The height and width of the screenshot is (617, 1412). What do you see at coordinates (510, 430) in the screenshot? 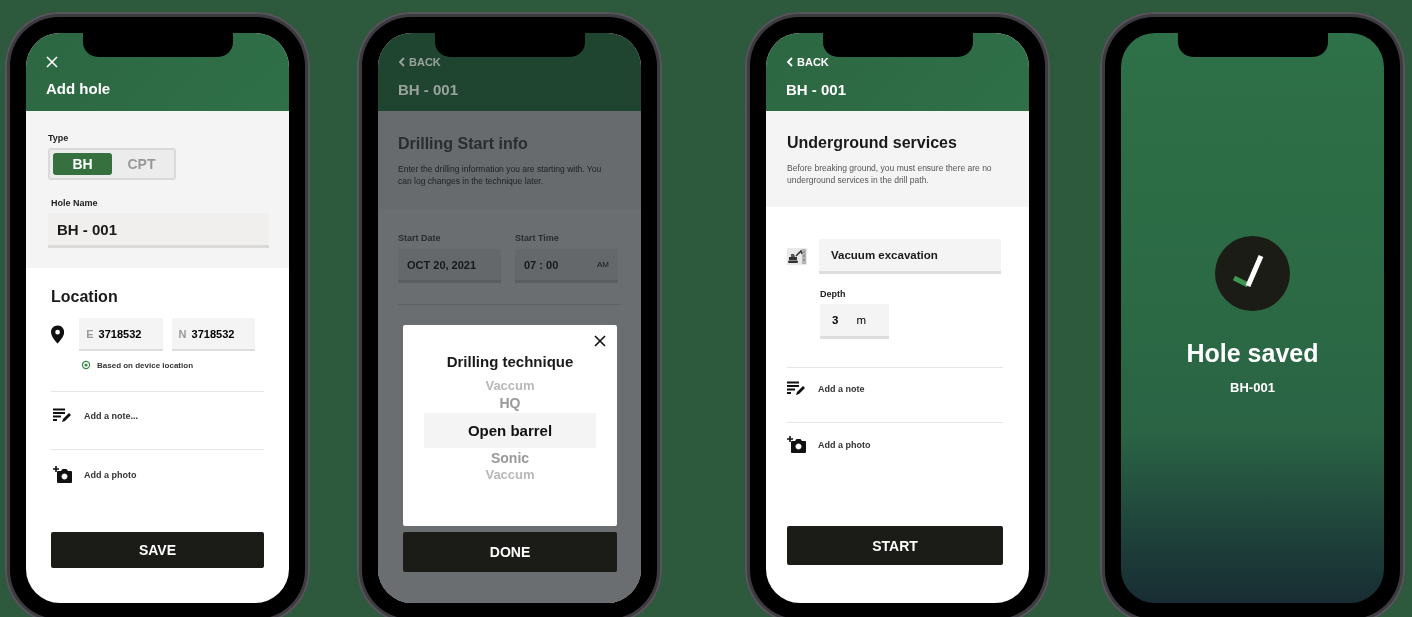
I see `picker-option: Open barrel` at bounding box center [510, 430].